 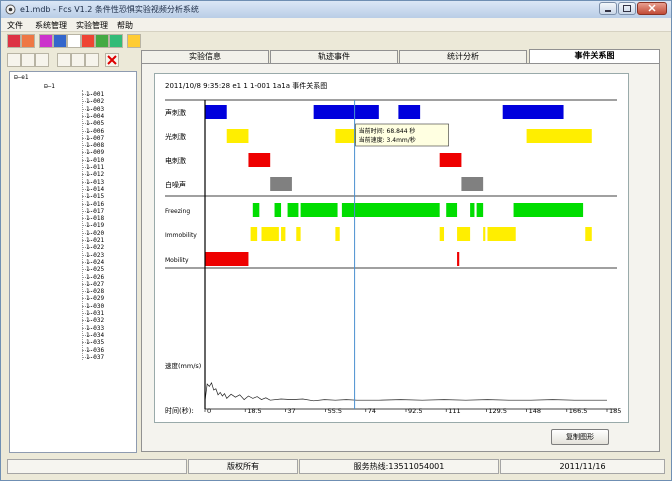 I want to click on tree-item-node: 1-014, so click(x=95, y=189).